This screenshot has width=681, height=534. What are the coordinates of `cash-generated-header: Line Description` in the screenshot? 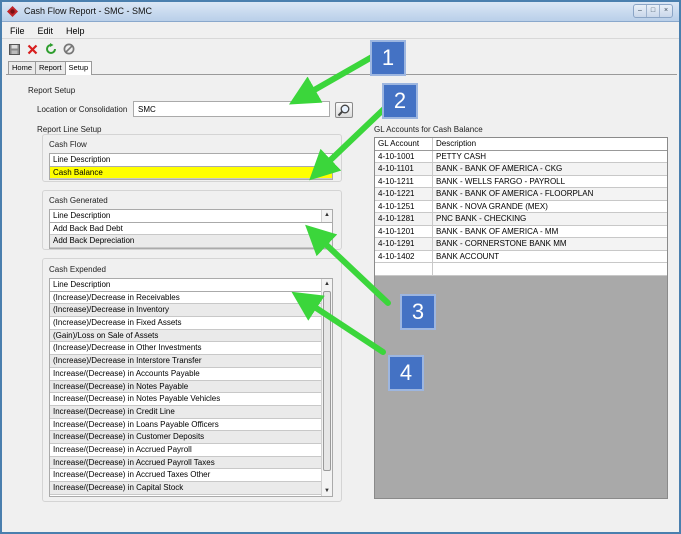 It's located at (191, 216).